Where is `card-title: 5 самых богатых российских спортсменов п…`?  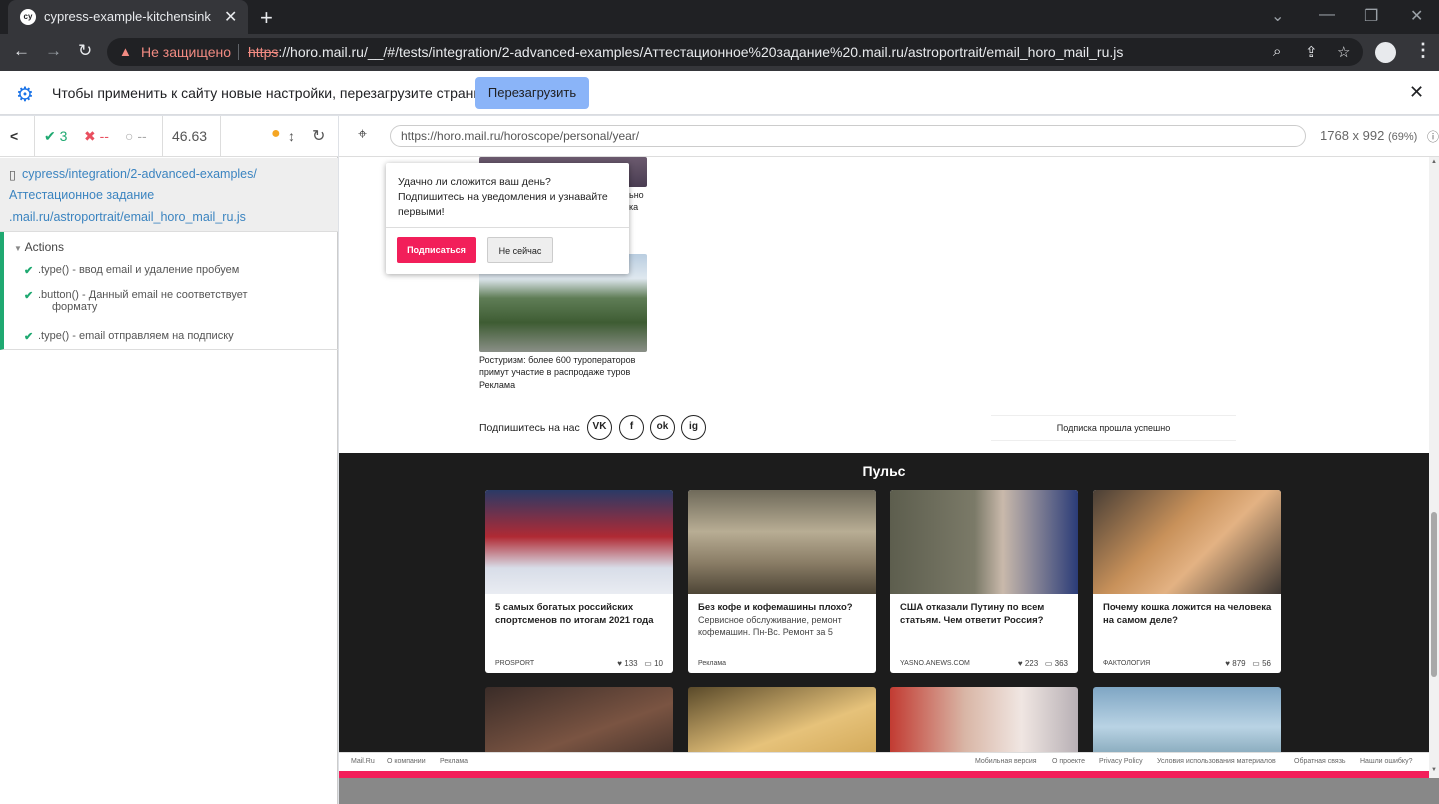 card-title: 5 самых богатых российских спортсменов п… is located at coordinates (580, 614).